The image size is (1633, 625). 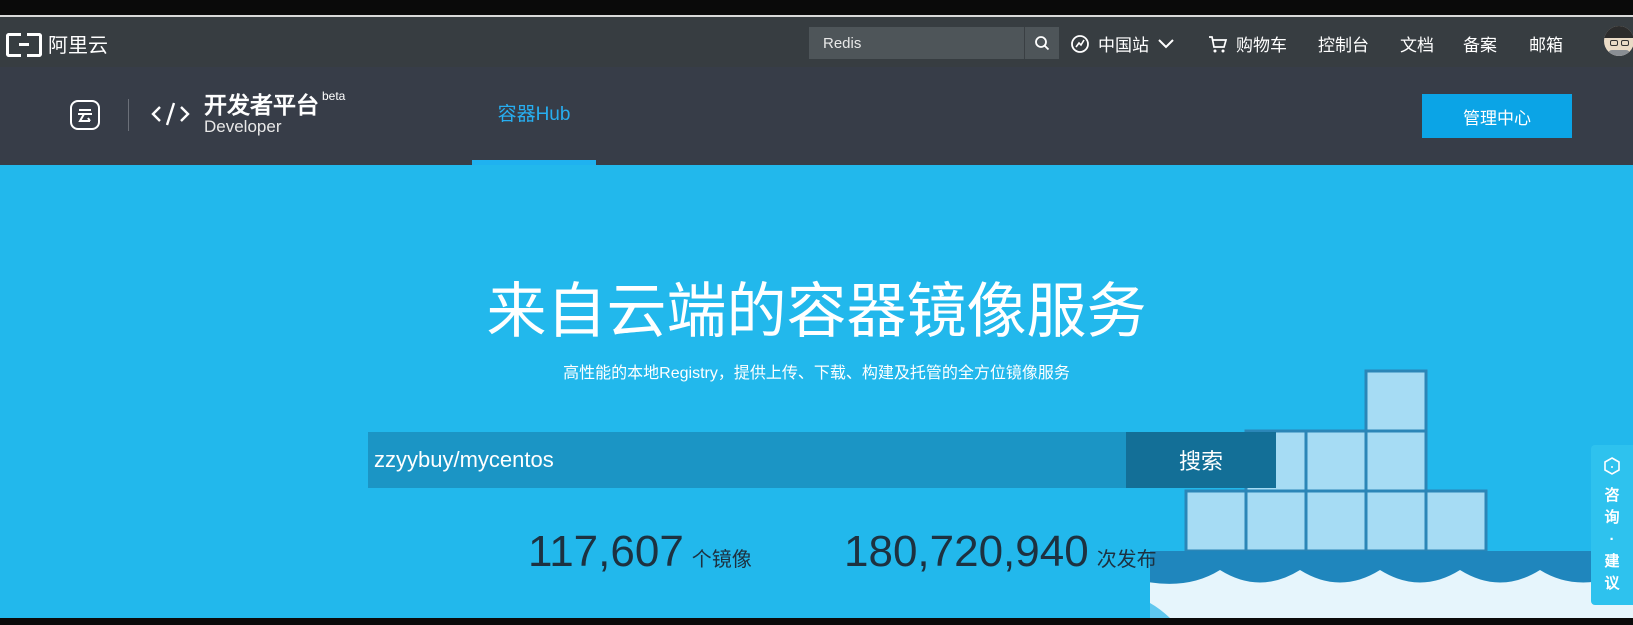 What do you see at coordinates (170, 114) in the screenshot?
I see `code-icon` at bounding box center [170, 114].